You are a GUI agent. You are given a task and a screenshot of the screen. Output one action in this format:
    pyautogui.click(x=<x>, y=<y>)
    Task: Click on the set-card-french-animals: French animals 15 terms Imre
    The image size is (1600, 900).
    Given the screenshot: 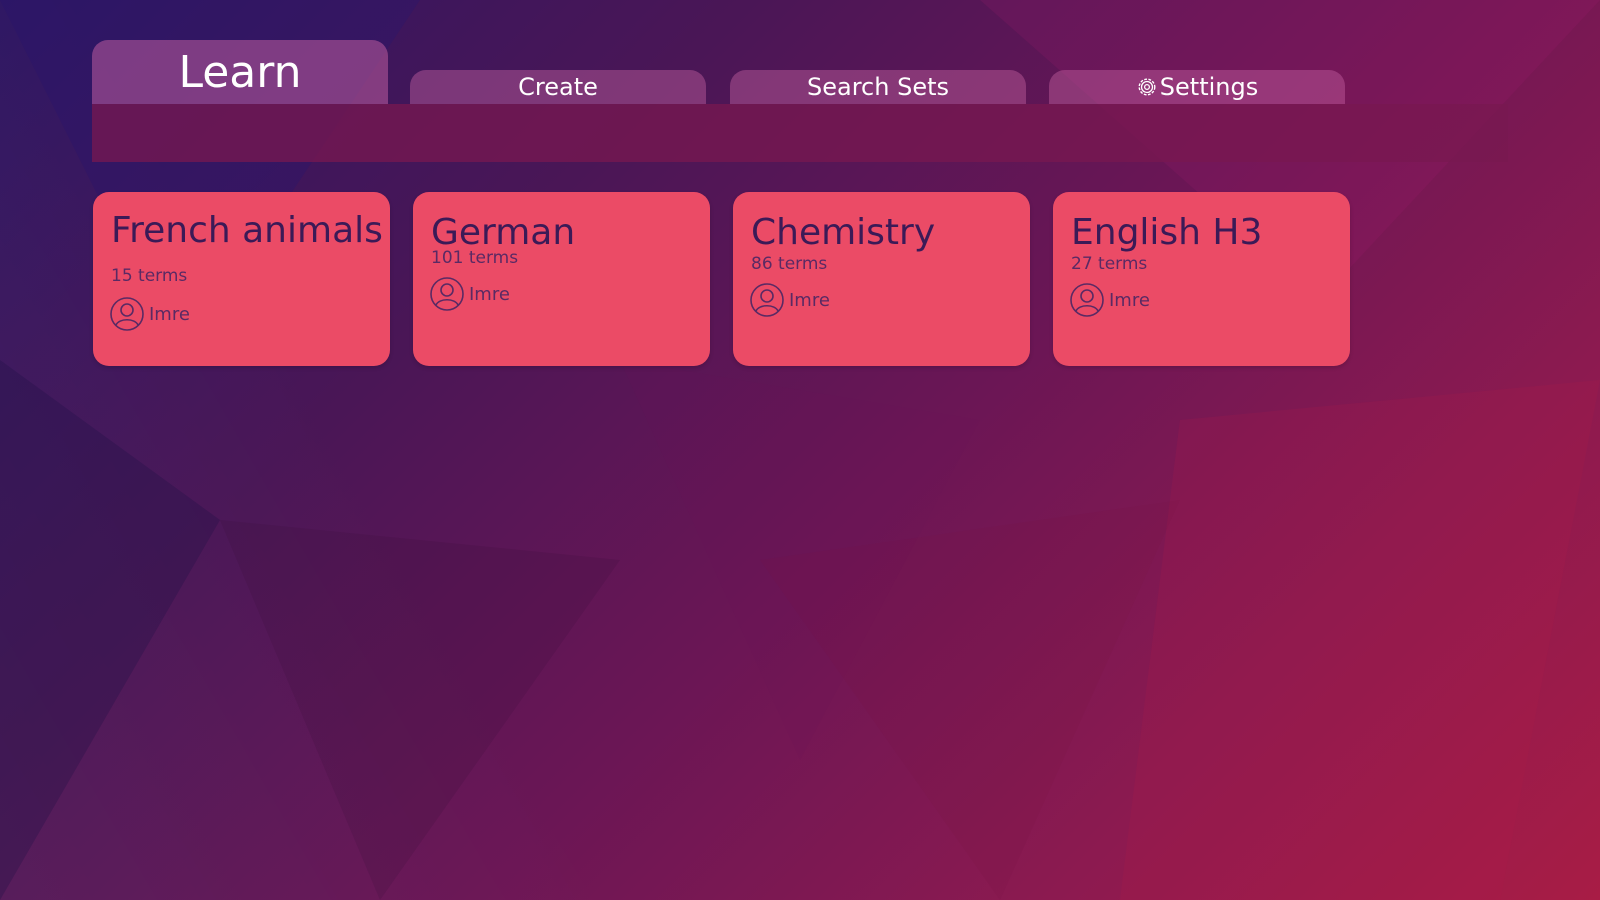 What is the action you would take?
    pyautogui.click(x=241, y=279)
    